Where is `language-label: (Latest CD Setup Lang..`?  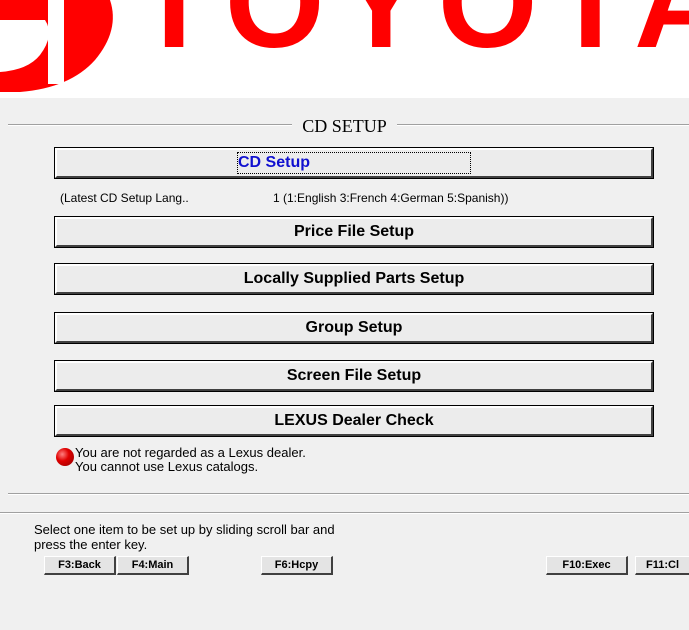
language-label: (Latest CD Setup Lang.. is located at coordinates (124, 198).